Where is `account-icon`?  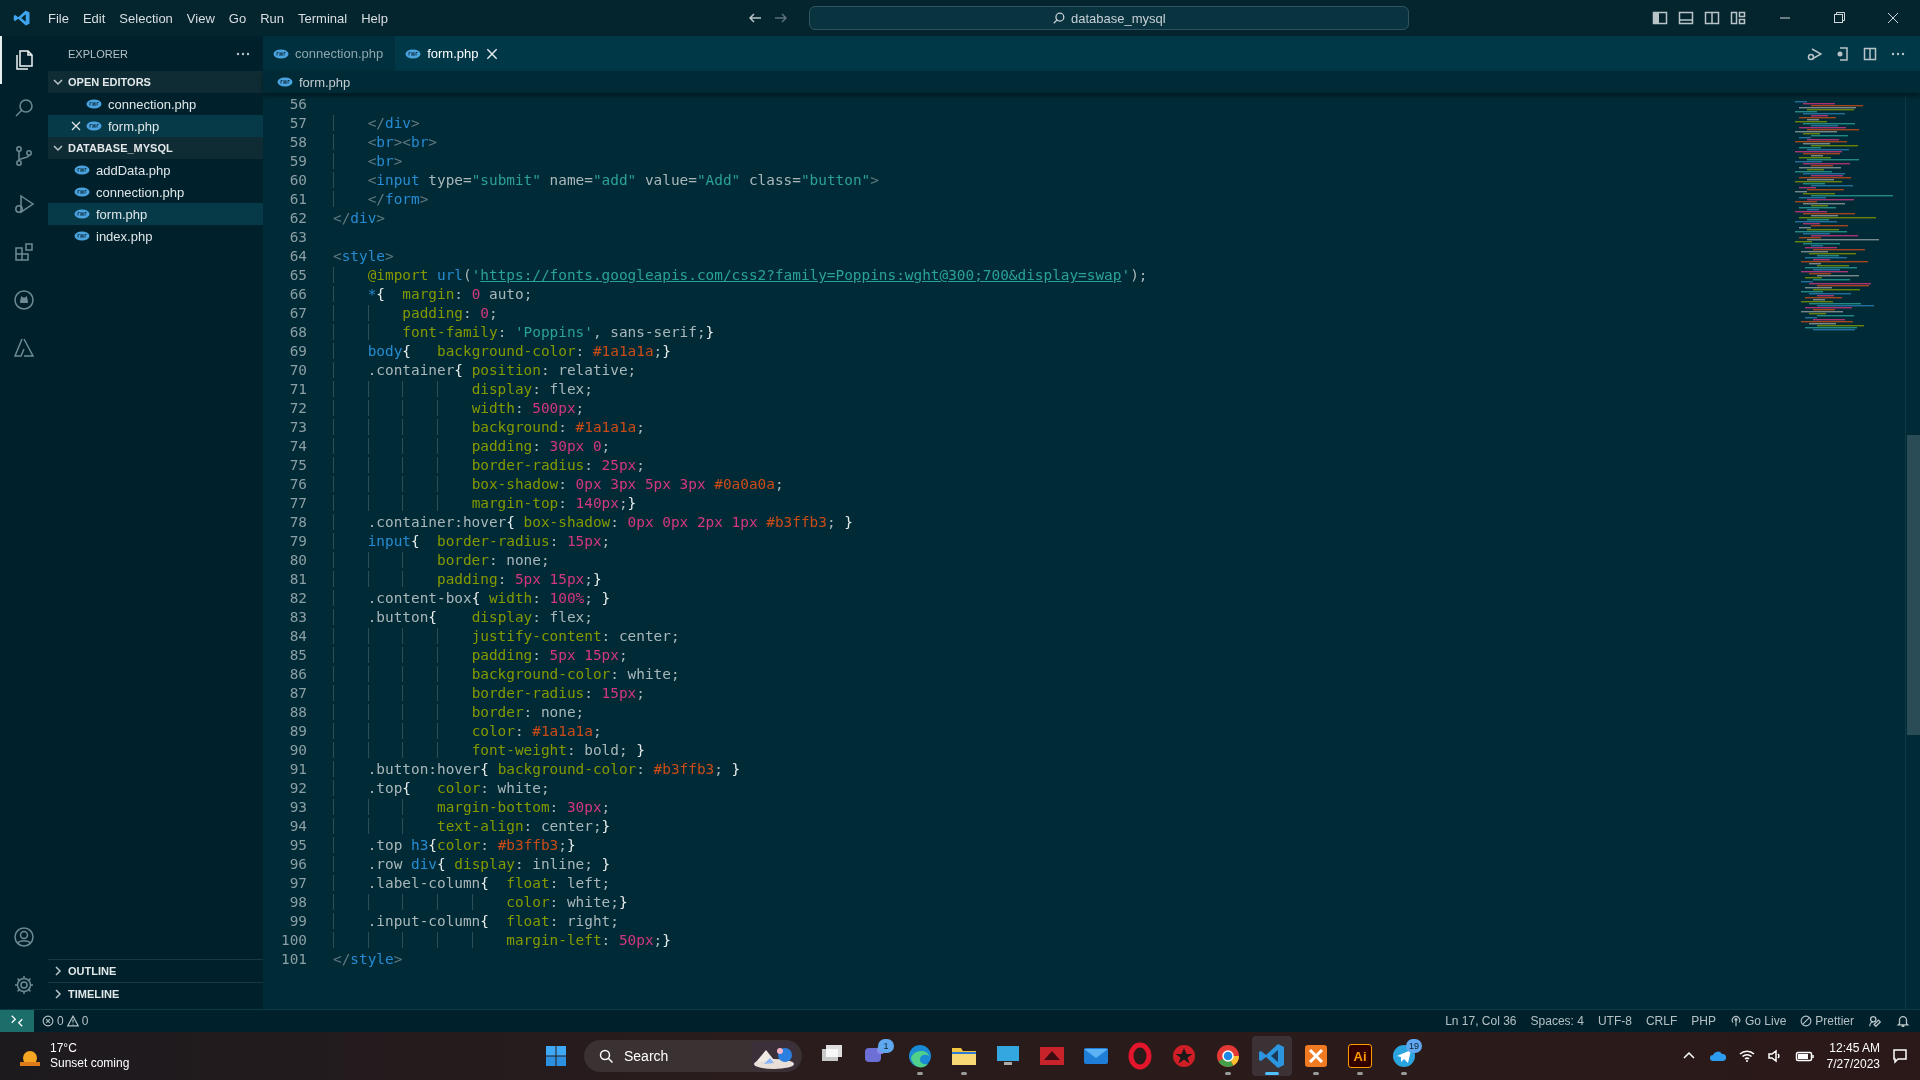 account-icon is located at coordinates (24, 937).